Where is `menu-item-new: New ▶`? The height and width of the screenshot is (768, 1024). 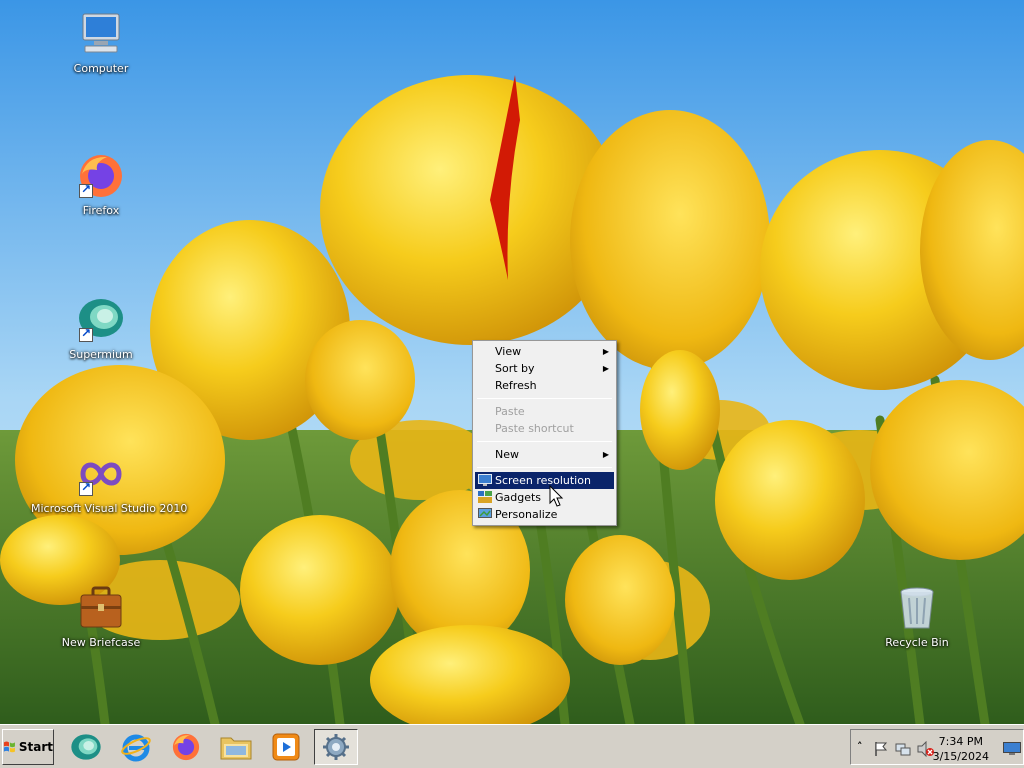 menu-item-new: New ▶ is located at coordinates (544, 454).